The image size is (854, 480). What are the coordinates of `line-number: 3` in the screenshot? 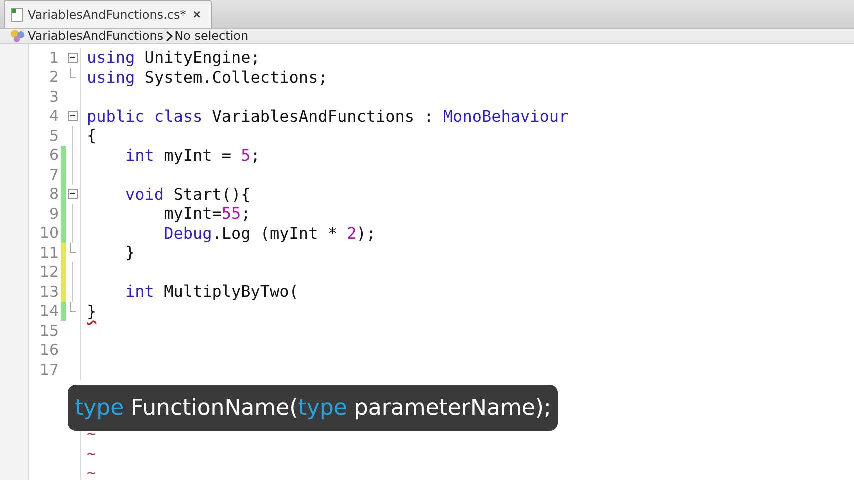 It's located at (53, 97).